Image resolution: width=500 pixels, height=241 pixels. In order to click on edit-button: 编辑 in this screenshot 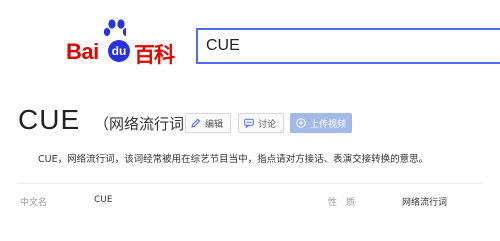, I will do `click(208, 123)`.